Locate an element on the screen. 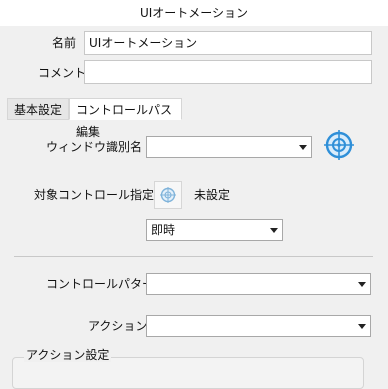 Image resolution: width=388 pixels, height=389 pixels. window-id-dropdown is located at coordinates (229, 147).